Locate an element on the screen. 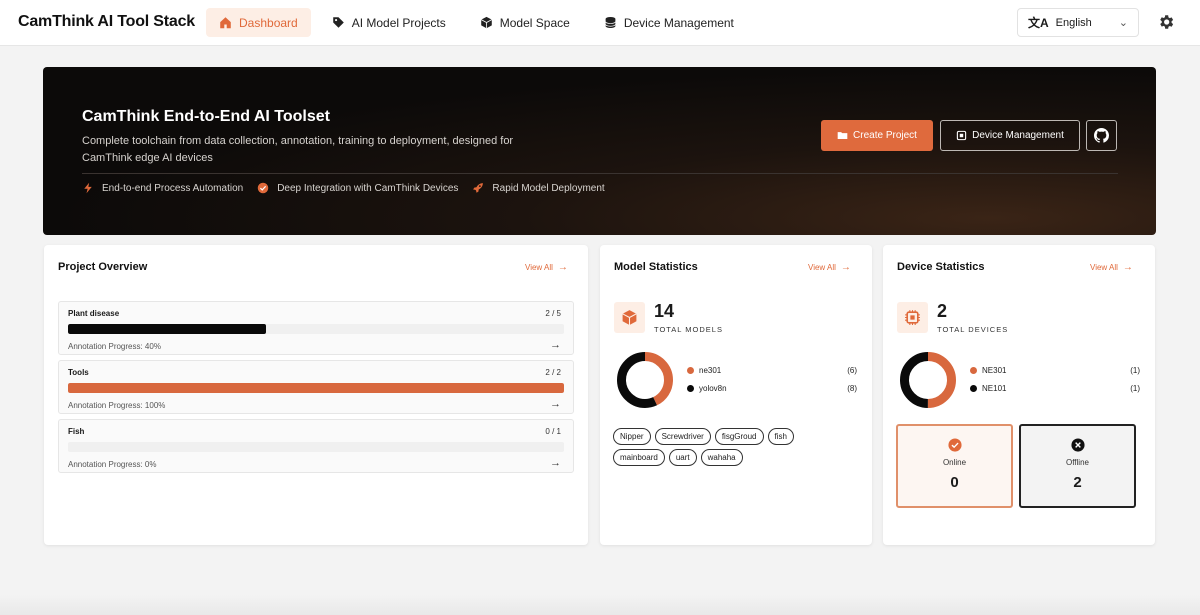 The height and width of the screenshot is (615, 1200). language-value: English is located at coordinates (1073, 22).